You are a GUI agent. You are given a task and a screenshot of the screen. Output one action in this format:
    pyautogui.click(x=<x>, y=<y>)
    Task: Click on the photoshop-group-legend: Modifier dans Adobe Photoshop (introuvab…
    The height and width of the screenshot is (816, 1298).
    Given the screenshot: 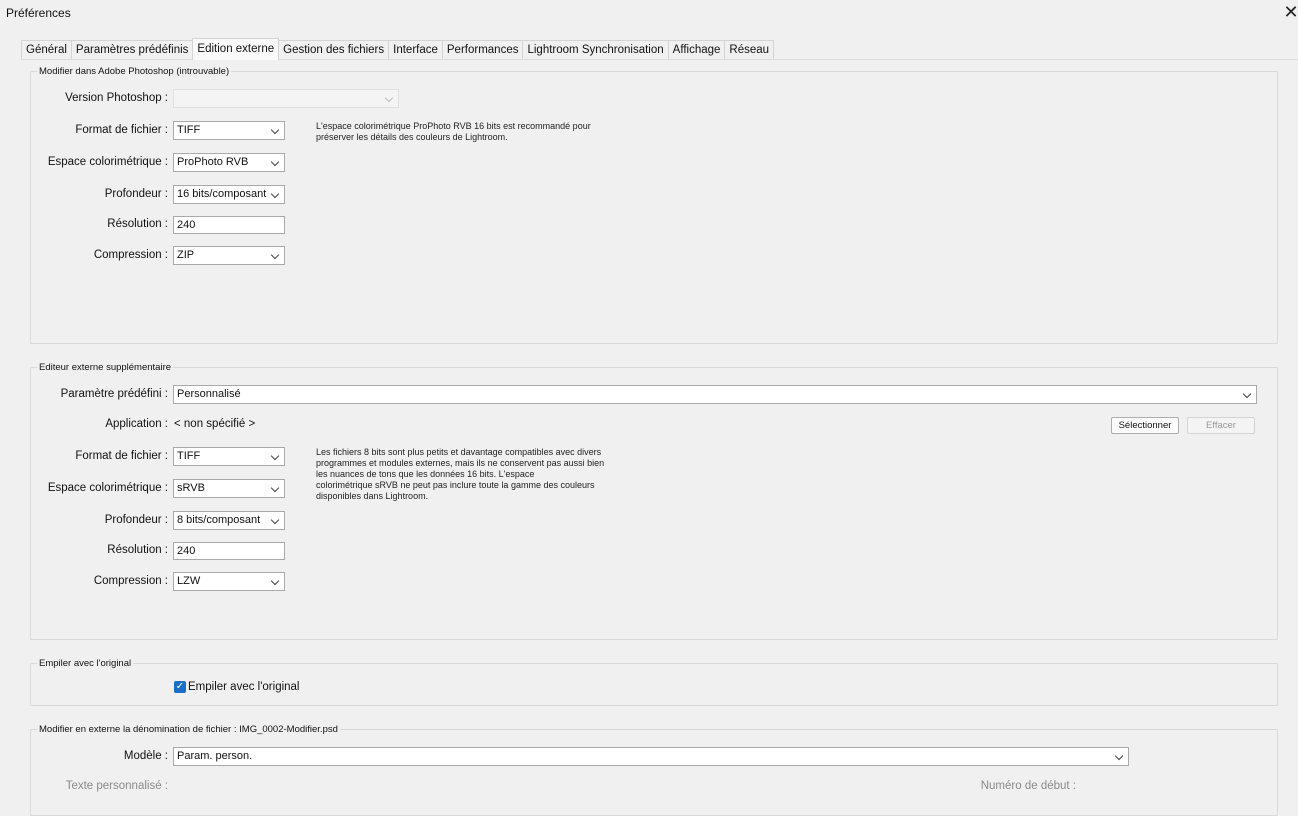 What is the action you would take?
    pyautogui.click(x=134, y=71)
    